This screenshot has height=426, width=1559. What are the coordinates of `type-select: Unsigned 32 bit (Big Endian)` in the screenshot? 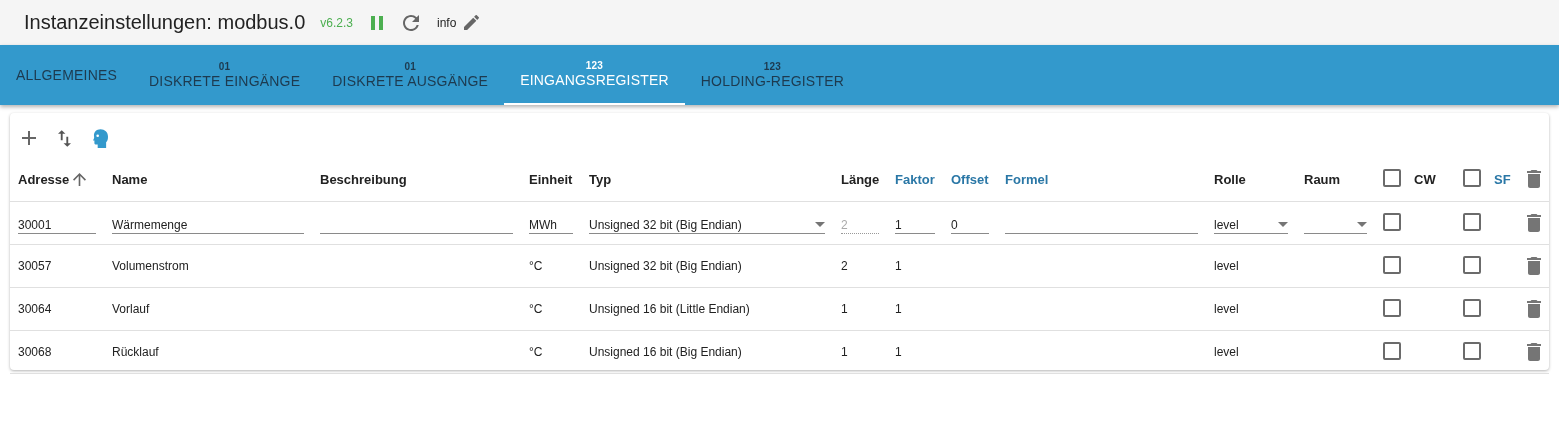 It's located at (707, 223).